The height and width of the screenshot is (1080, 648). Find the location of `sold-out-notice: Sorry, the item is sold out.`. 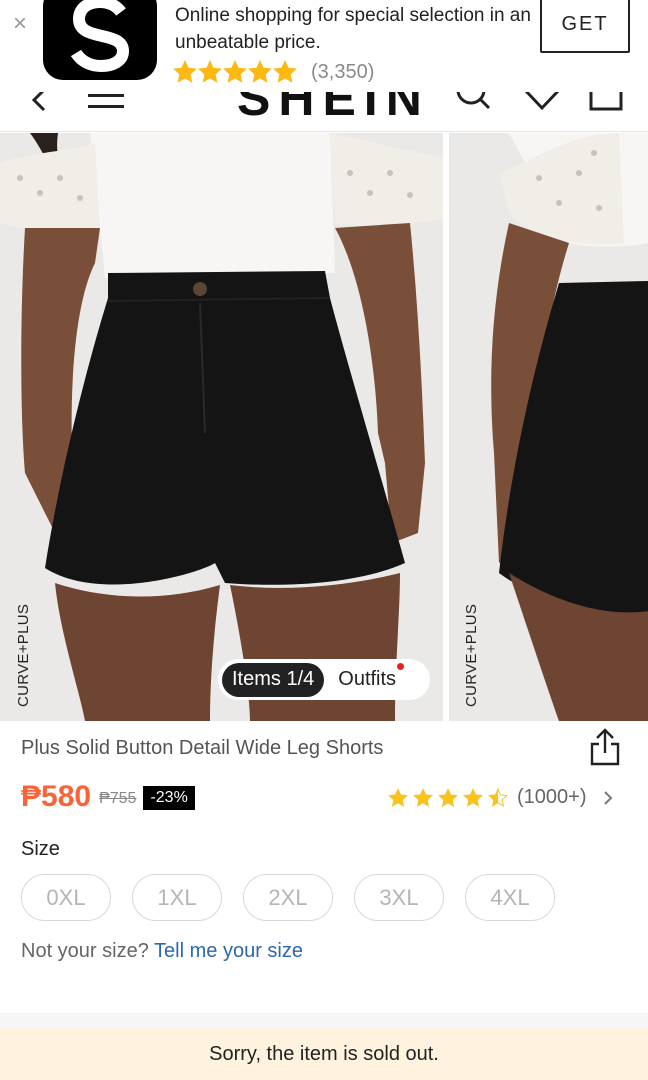

sold-out-notice: Sorry, the item is sold out. is located at coordinates (324, 1054).